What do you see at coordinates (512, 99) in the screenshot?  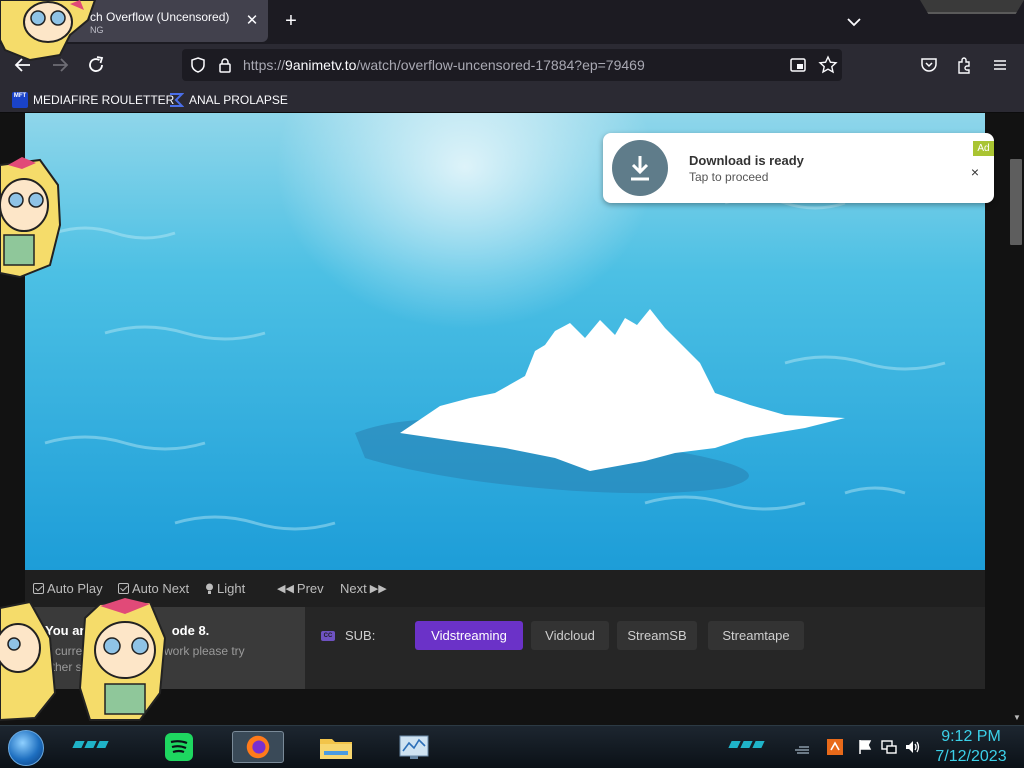 I see `bookmarks-toolbar: MFT MEDIAFIRE ROULETTER ANAL PROLAPSE` at bounding box center [512, 99].